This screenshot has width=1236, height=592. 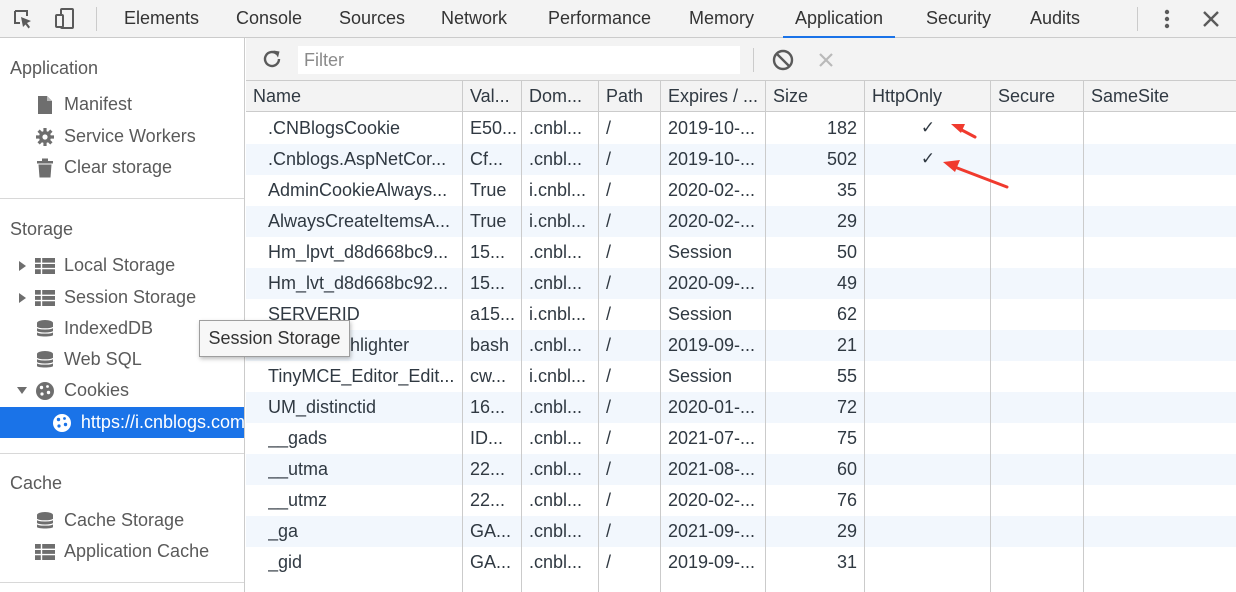 I want to click on column-header-size: Size, so click(x=815, y=96).